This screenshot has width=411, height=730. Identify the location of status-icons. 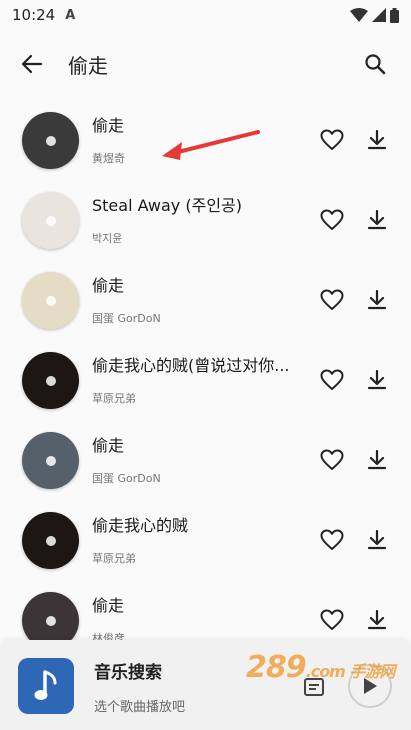
(374, 15).